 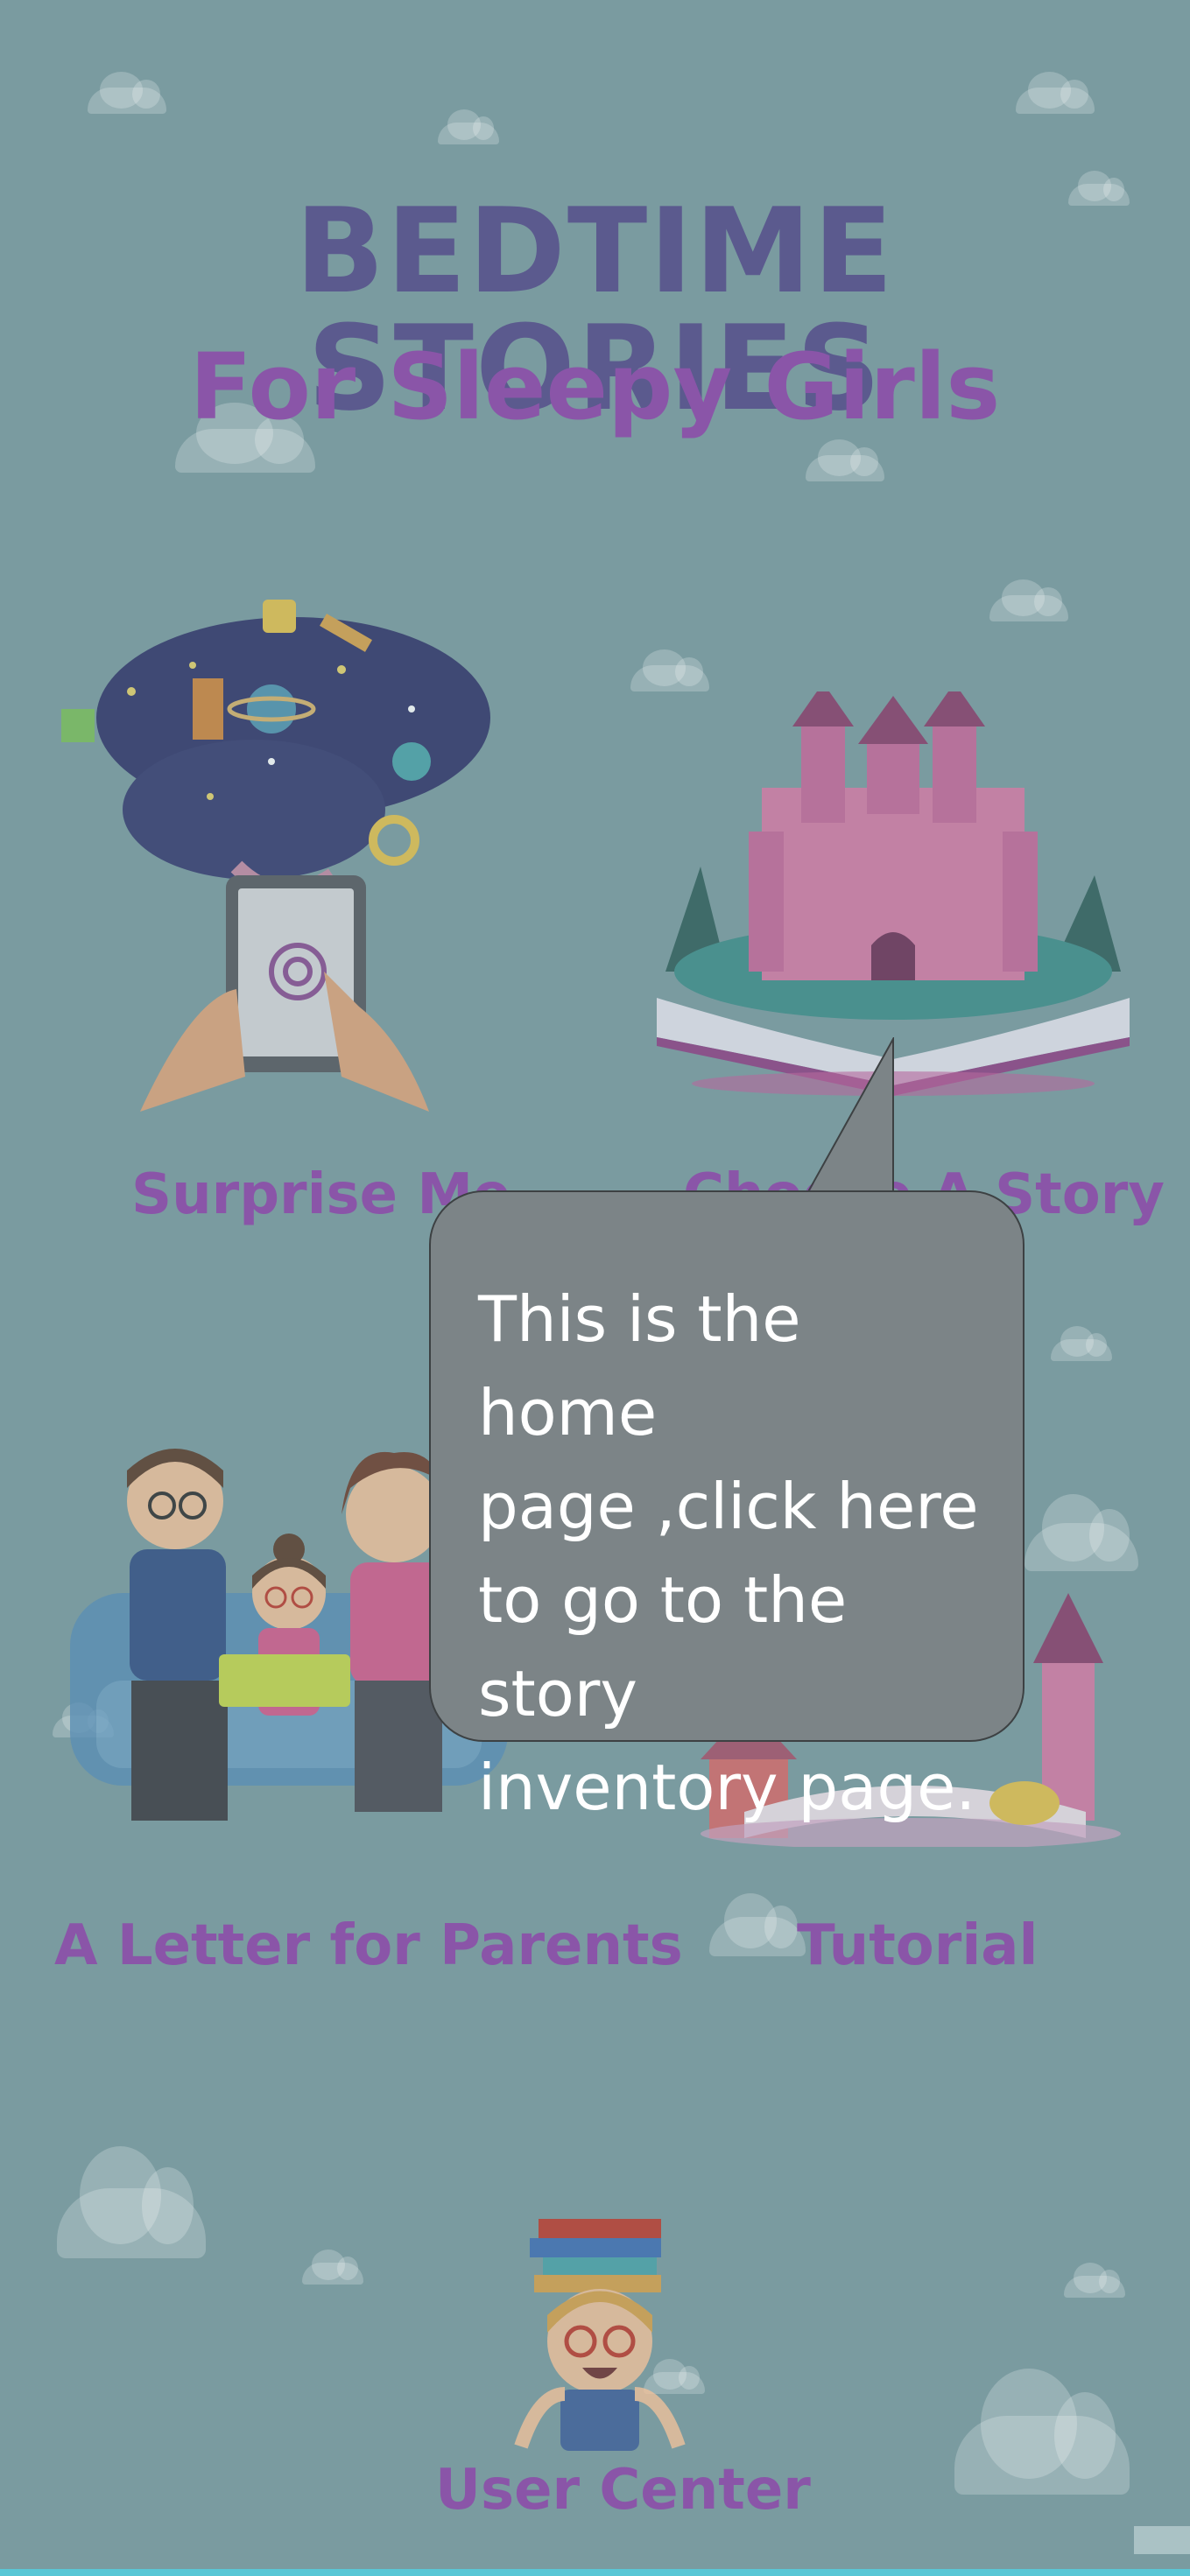 I want to click on surprise-me-illustration, so click(x=275, y=856).